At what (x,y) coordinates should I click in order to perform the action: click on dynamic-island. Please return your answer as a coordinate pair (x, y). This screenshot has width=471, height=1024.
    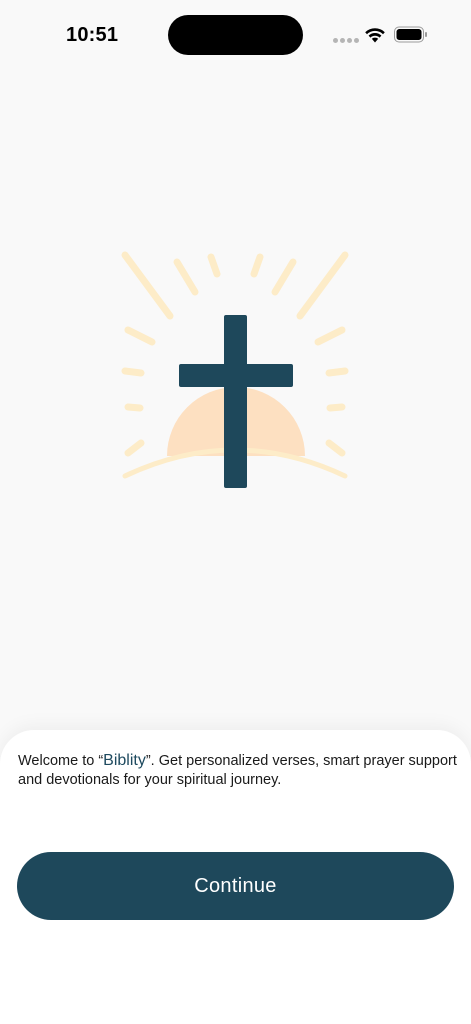
    Looking at the image, I should click on (235, 35).